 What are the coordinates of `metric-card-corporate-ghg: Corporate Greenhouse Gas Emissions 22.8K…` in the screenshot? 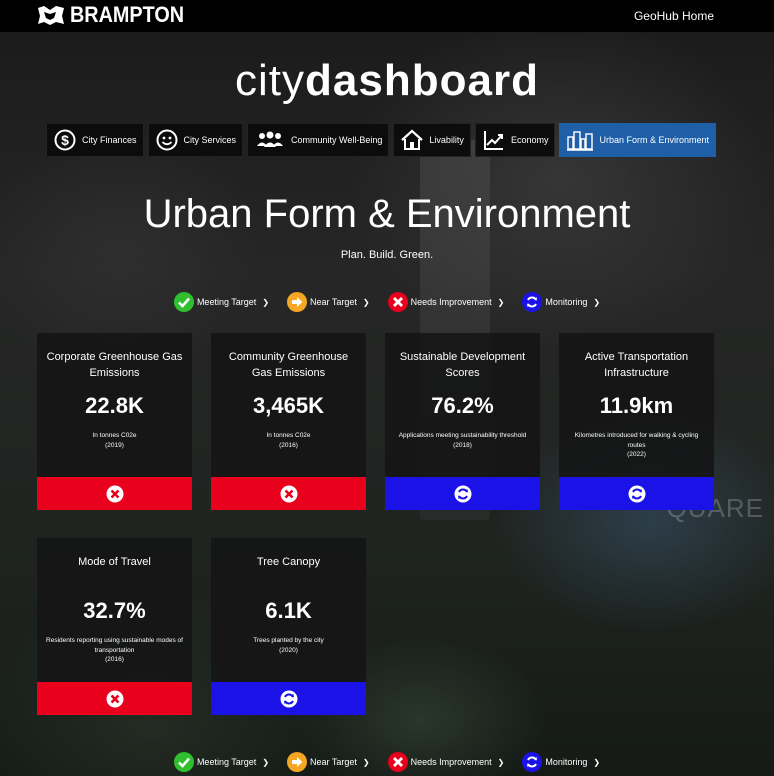 It's located at (114, 421).